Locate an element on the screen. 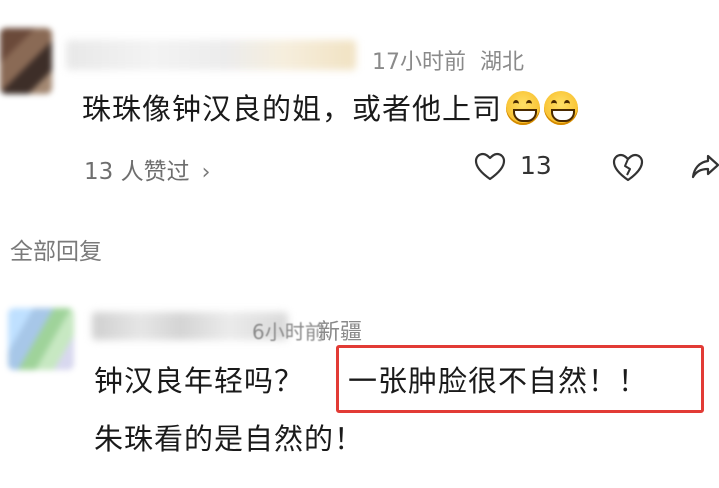 Image resolution: width=719 pixels, height=488 pixels. comment-body-line2: 朱珠看的是自然的！ is located at coordinates (229, 439).